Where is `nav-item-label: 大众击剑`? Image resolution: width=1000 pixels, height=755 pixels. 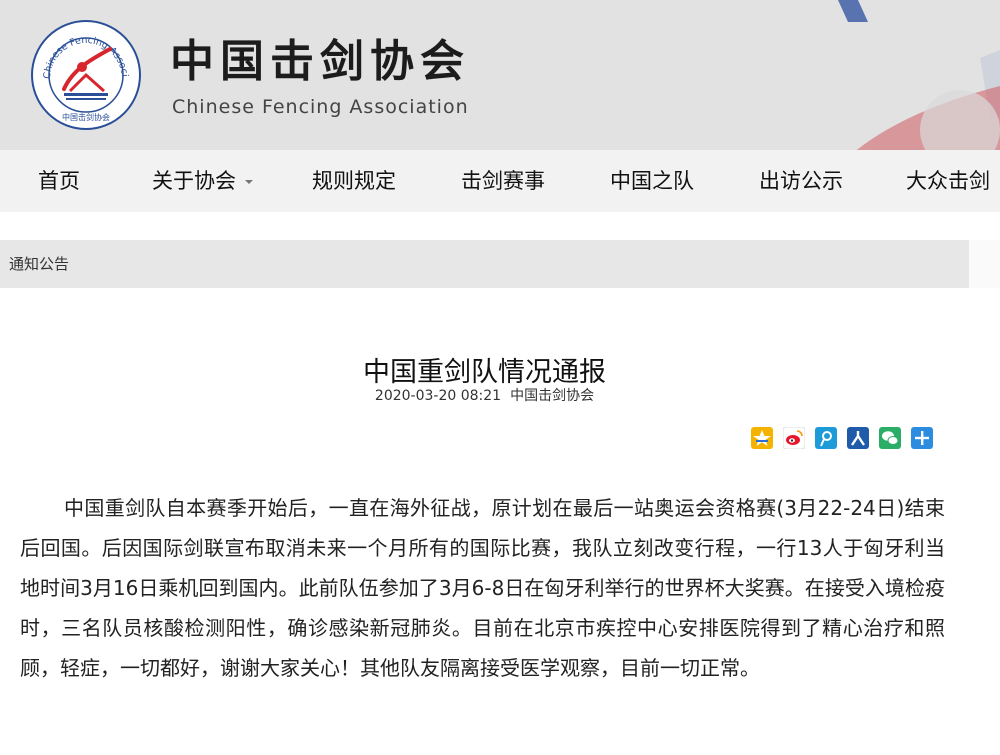 nav-item-label: 大众击剑 is located at coordinates (948, 181).